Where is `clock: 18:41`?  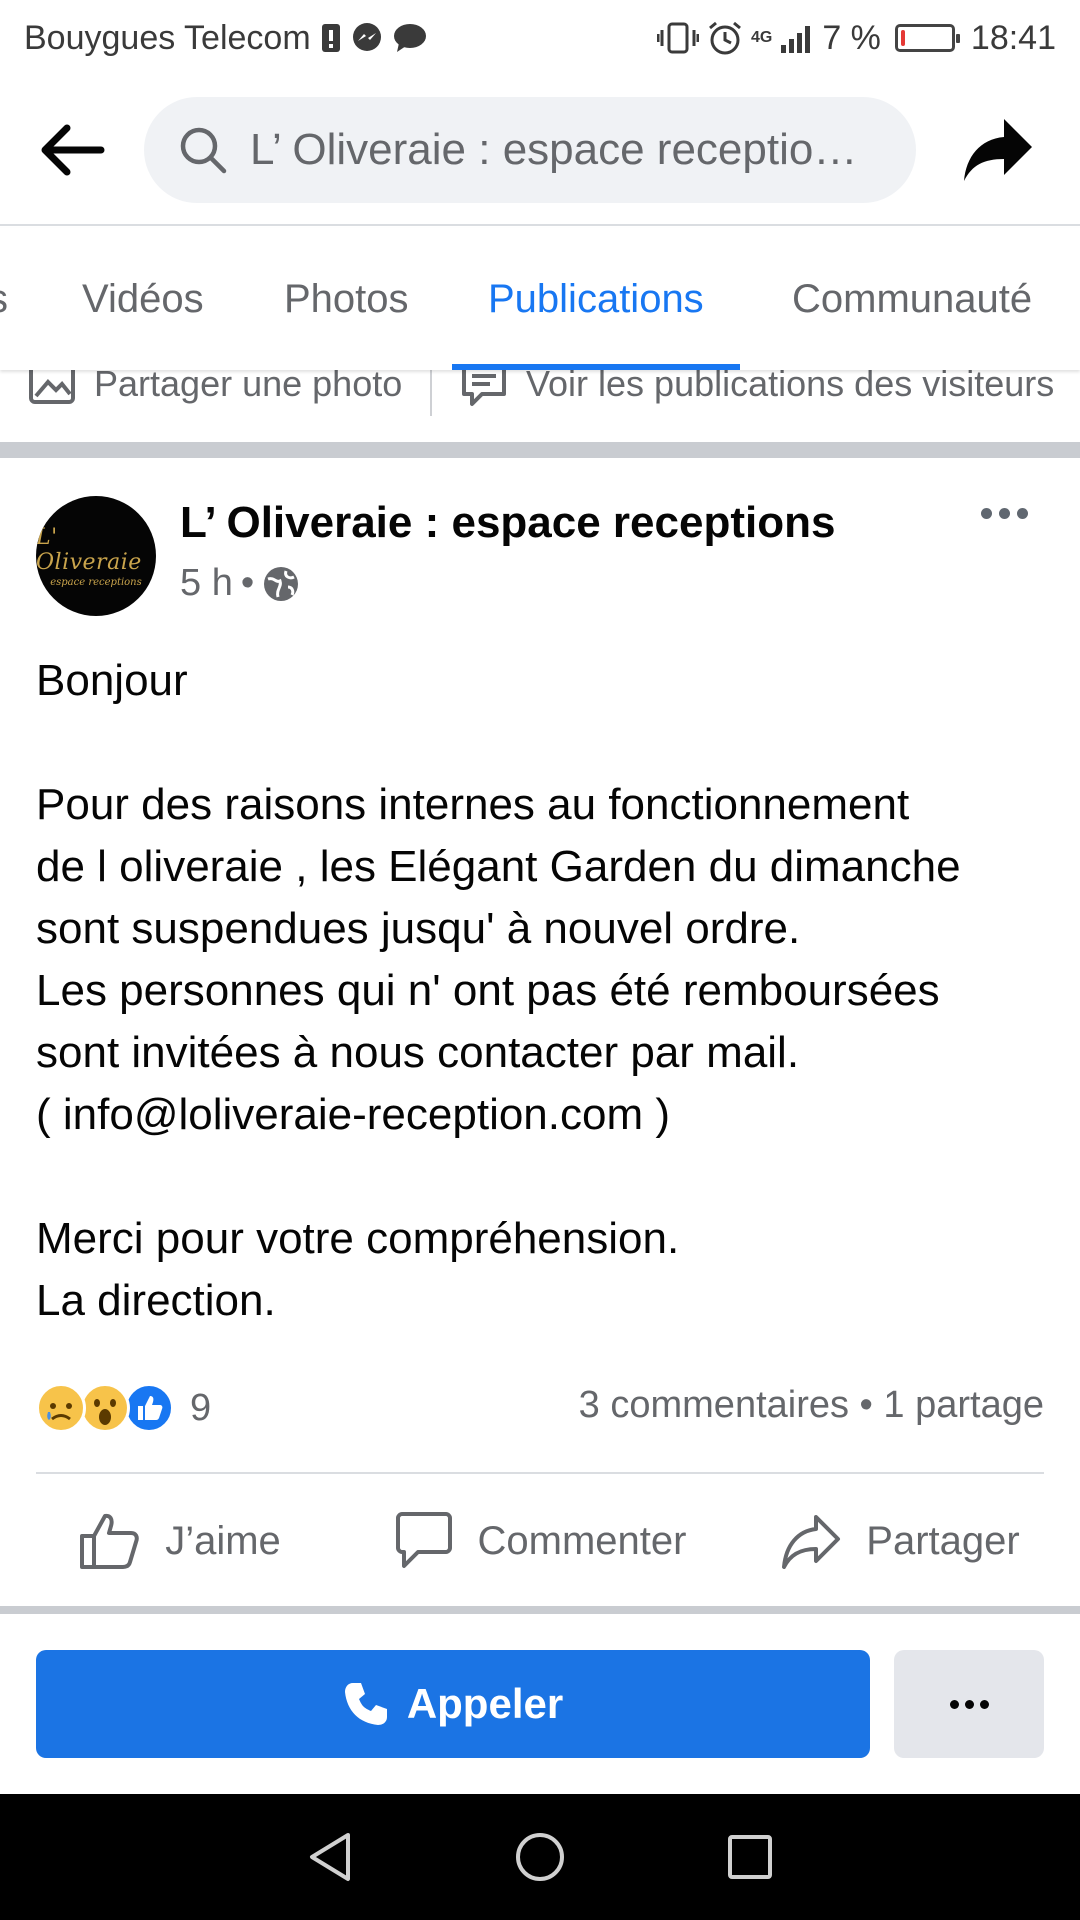 clock: 18:41 is located at coordinates (1013, 37).